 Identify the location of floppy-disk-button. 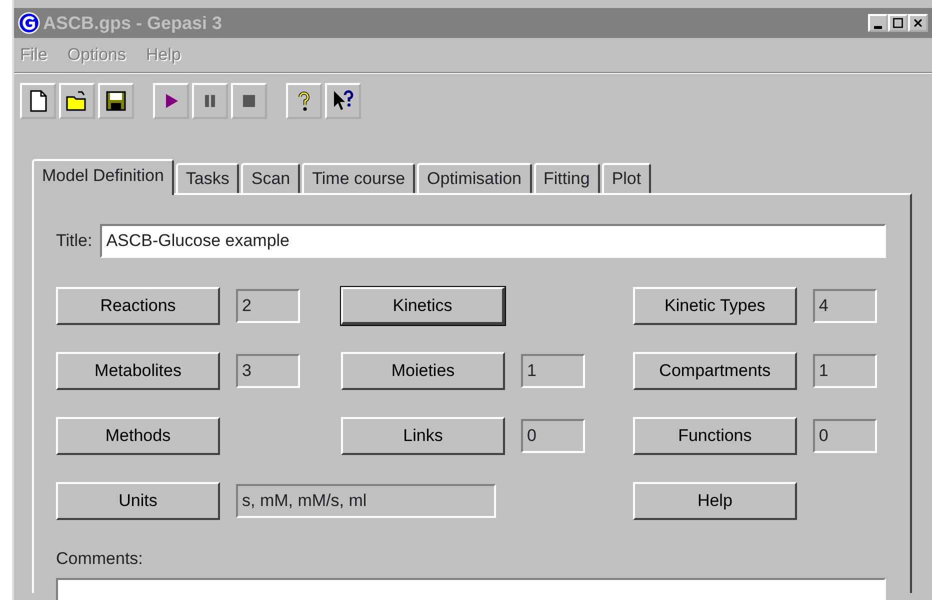
(116, 101).